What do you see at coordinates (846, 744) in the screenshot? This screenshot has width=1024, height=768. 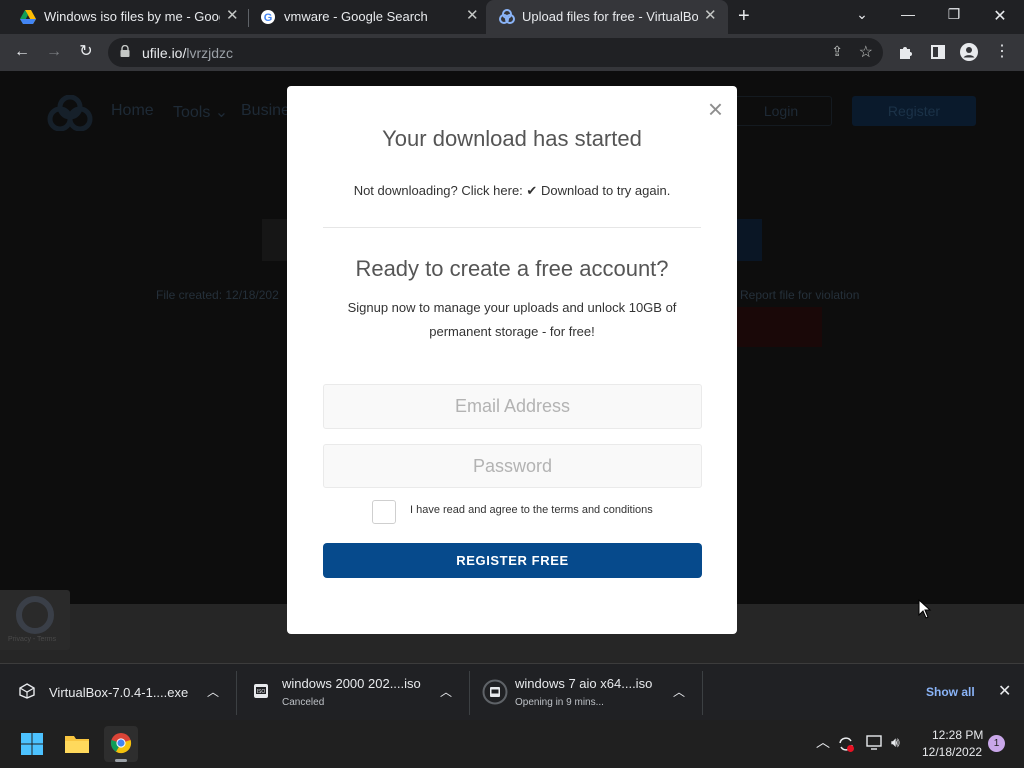 I see `sync-icon` at bounding box center [846, 744].